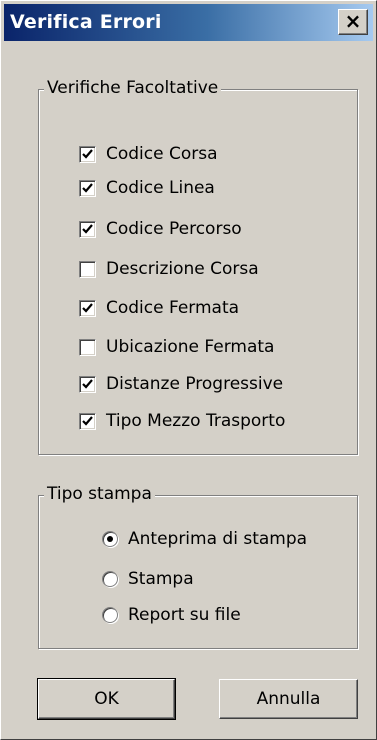  What do you see at coordinates (173, 308) in the screenshot?
I see `checkbox-label: Codice Fermata` at bounding box center [173, 308].